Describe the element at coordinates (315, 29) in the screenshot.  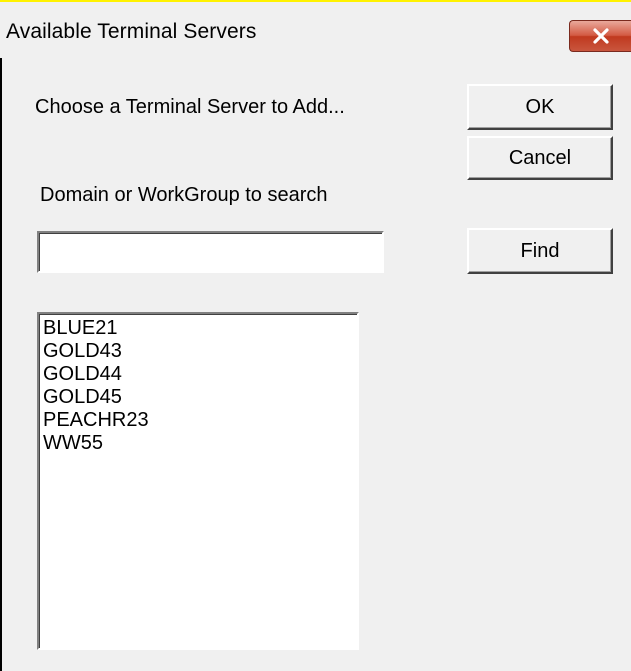
I see `title-bar: Available Terminal Servers` at that location.